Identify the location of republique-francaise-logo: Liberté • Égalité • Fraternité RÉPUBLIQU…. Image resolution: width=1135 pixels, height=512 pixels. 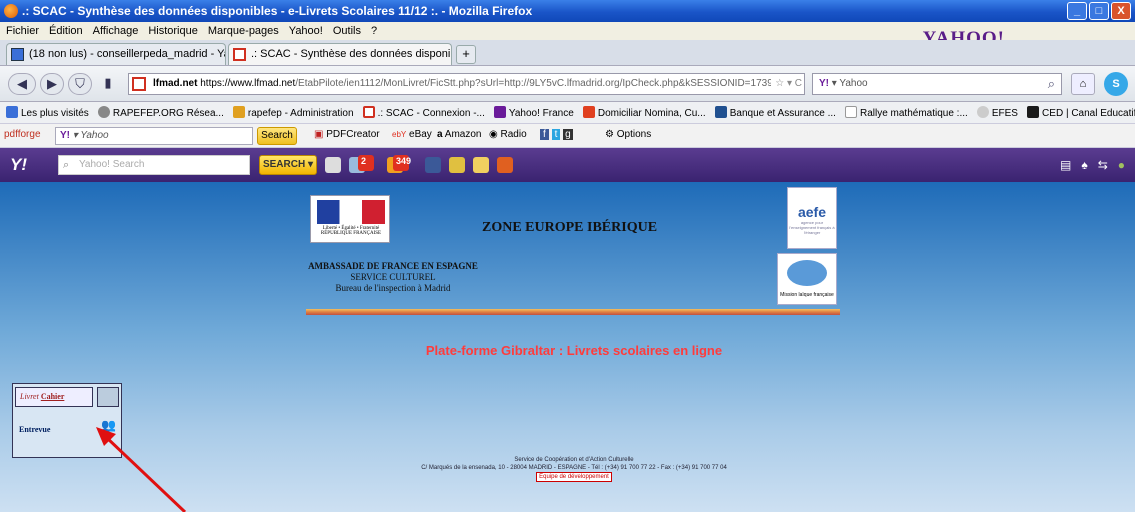
(350, 219).